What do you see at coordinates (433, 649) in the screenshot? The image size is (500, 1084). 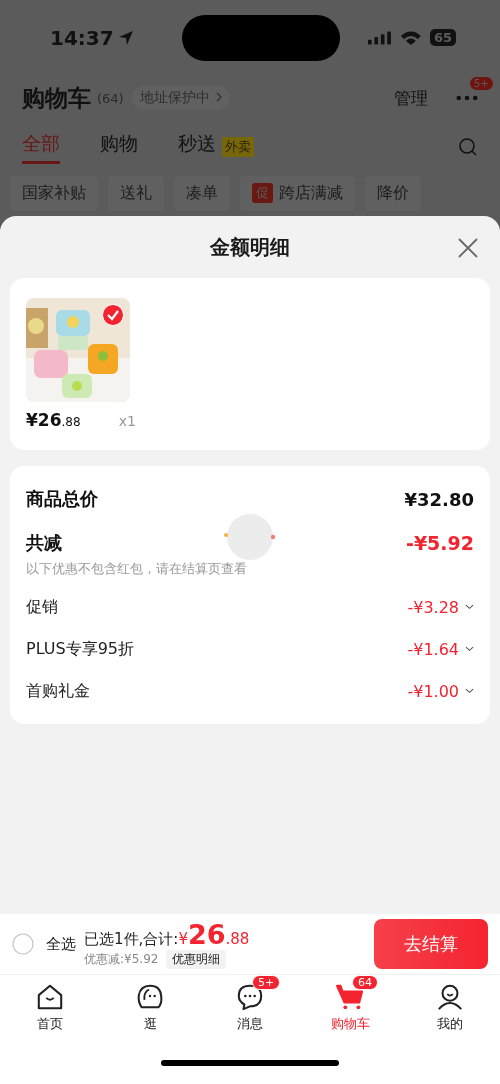 I see `discount-value: -¥1.64` at bounding box center [433, 649].